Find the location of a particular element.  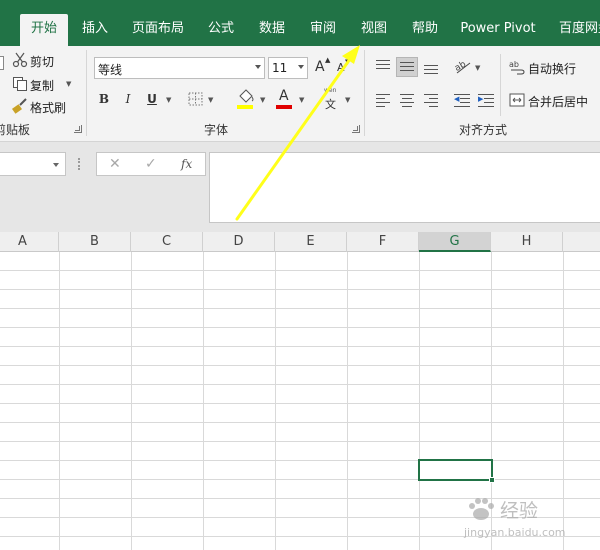

phonetic-guide-button: wén 文 is located at coordinates (333, 99).